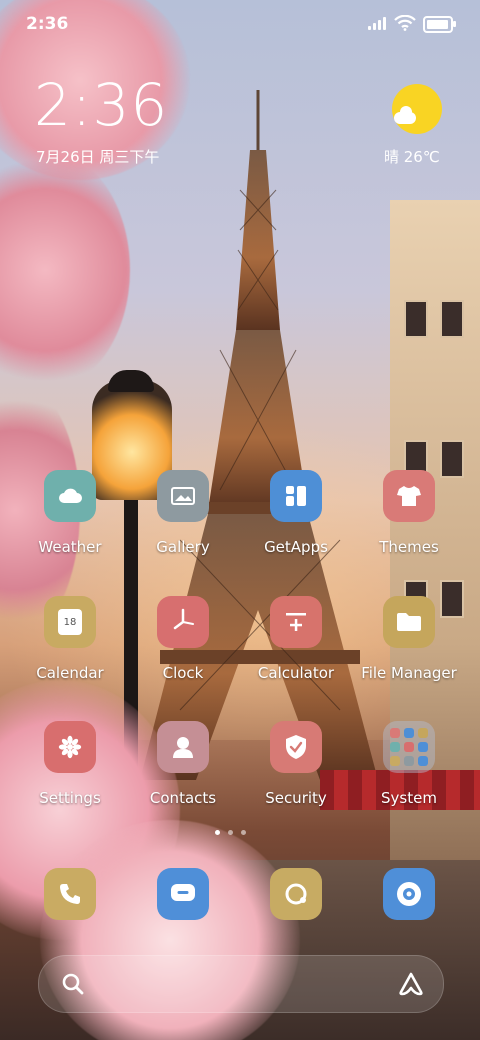 The height and width of the screenshot is (1040, 480). I want to click on app-label: Clock, so click(183, 673).